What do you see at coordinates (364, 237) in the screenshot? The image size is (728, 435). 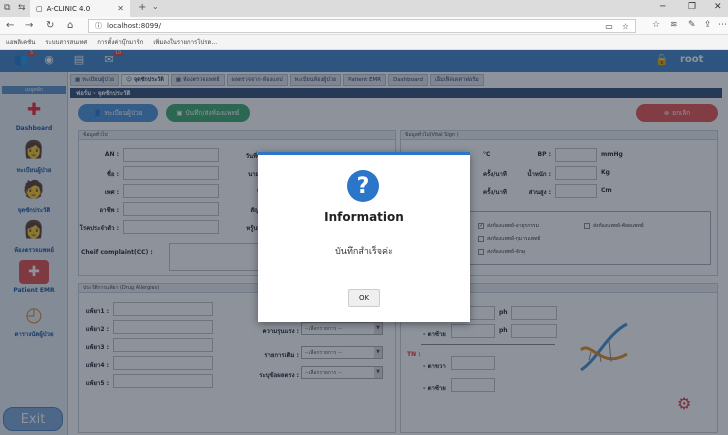 I see `info-dialog: ? Information บันทึกสำเร็จค่ะ OK` at bounding box center [364, 237].